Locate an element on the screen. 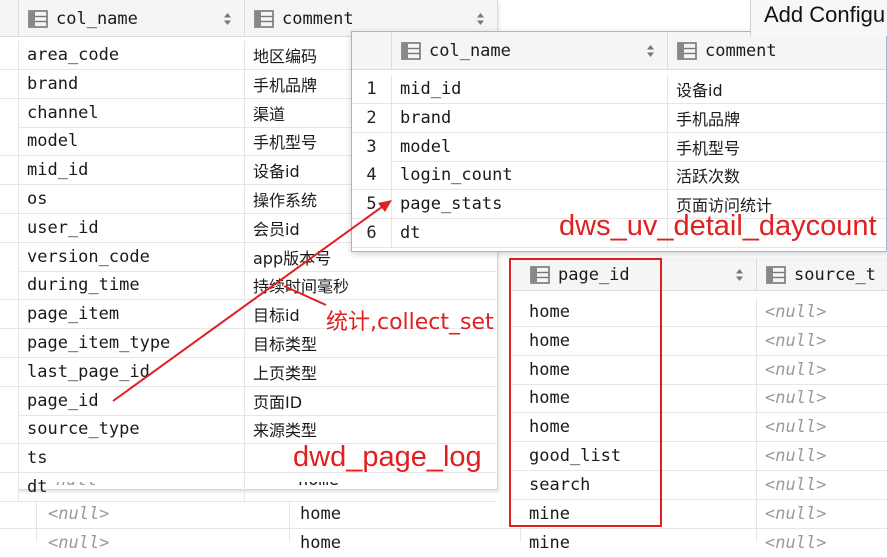 The image size is (887, 558). table-row: good_list <null> is located at coordinates (699, 456).